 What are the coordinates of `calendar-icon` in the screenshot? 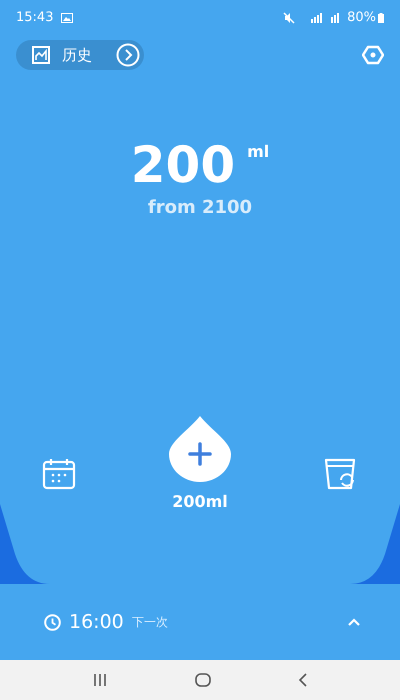 It's located at (59, 474).